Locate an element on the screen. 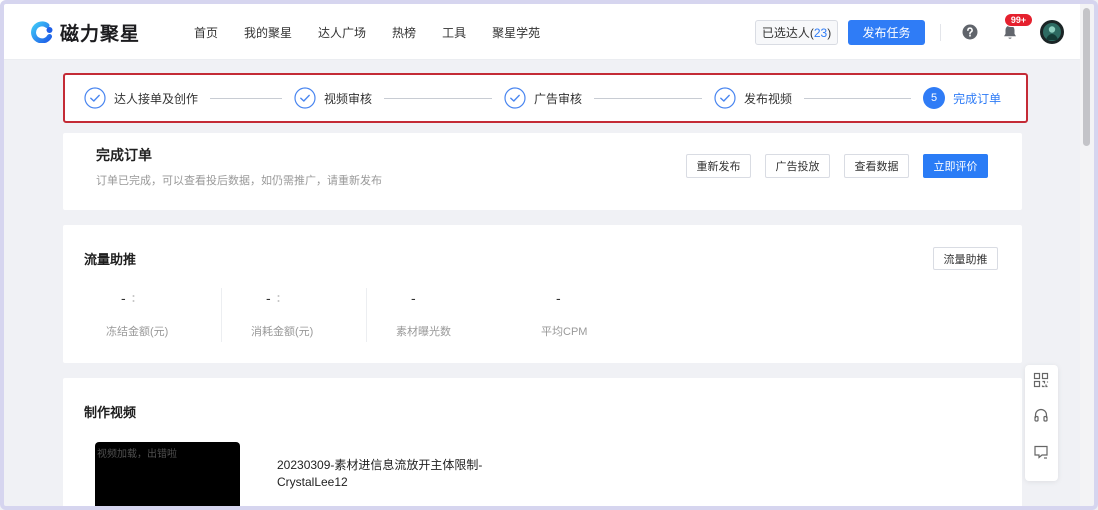 This screenshot has height=510, width=1098. stat-spent-amount: - 消耗金额(元) is located at coordinates (294, 315).